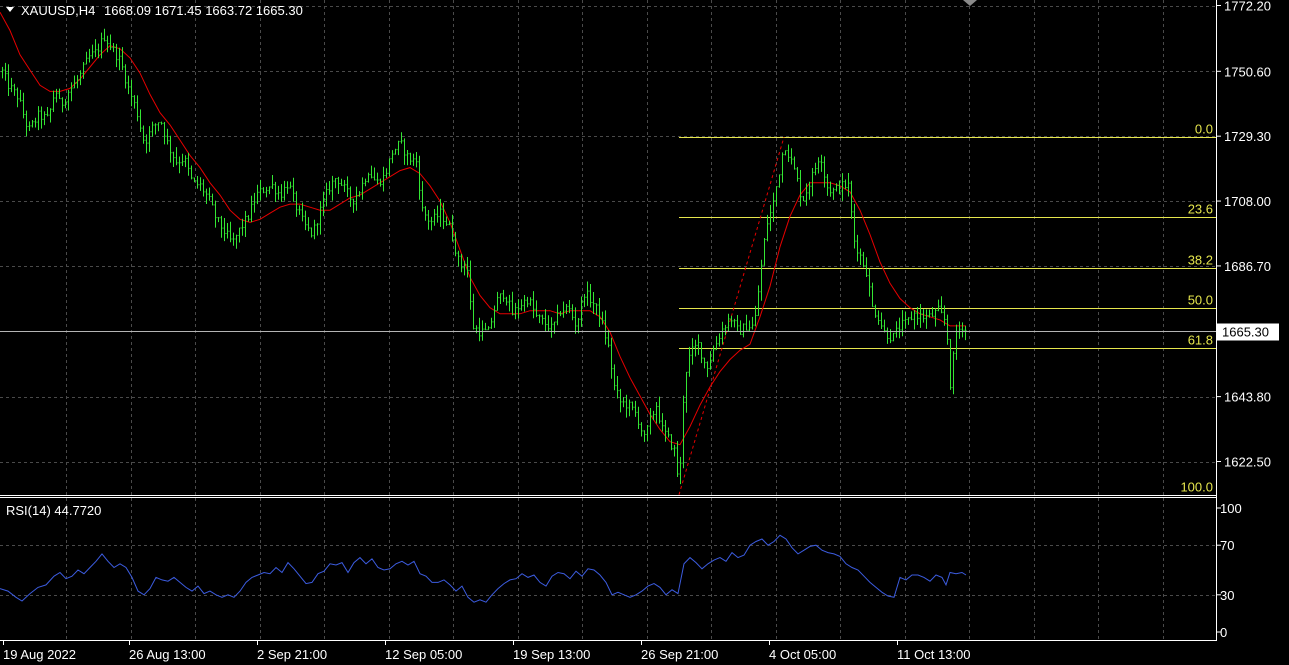  Describe the element at coordinates (1200, 260) in the screenshot. I see `fib-level-label: 38.2` at that location.